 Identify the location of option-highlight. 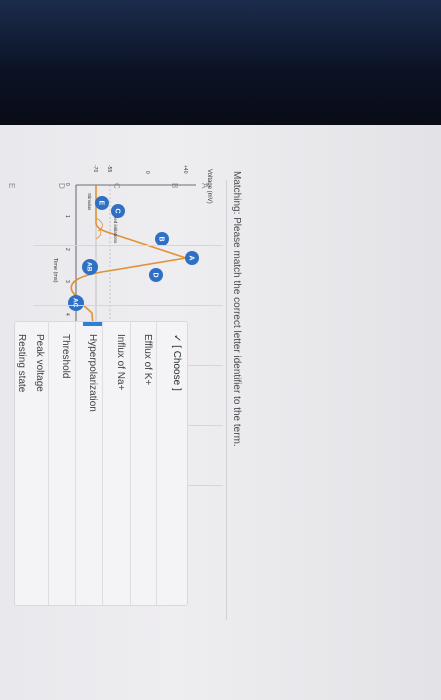
(93, 324).